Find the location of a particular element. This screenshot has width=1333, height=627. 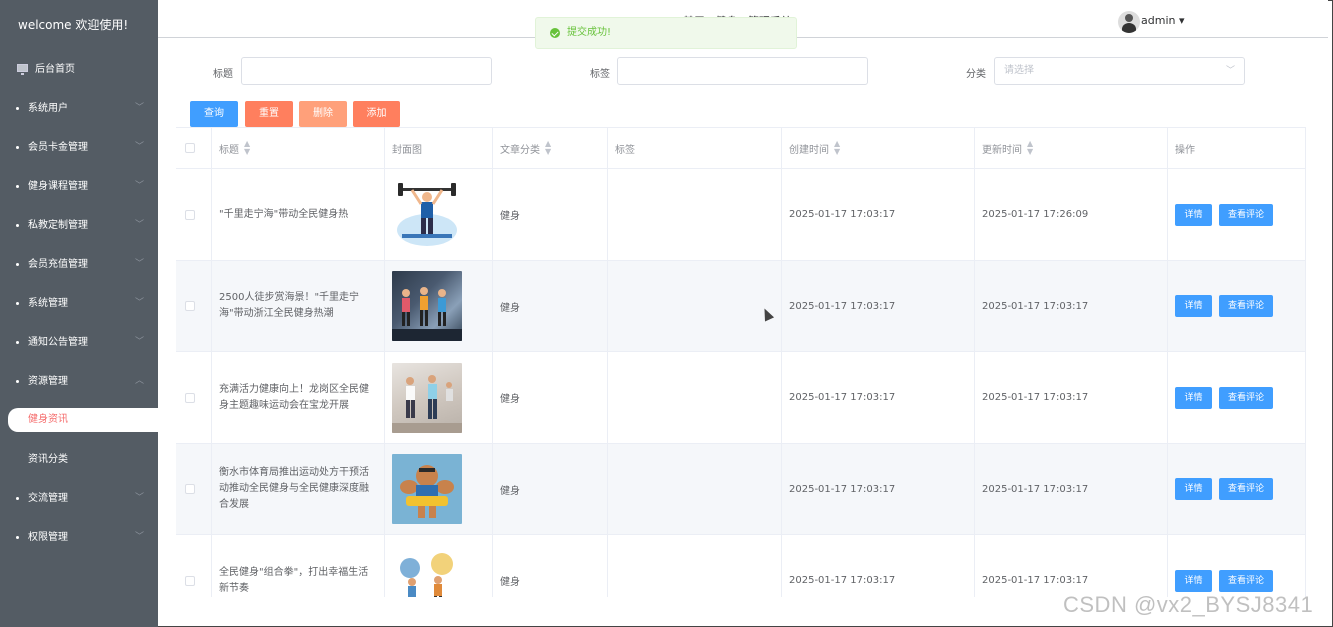

sidebar-item-label: 系统用户 is located at coordinates (48, 108).